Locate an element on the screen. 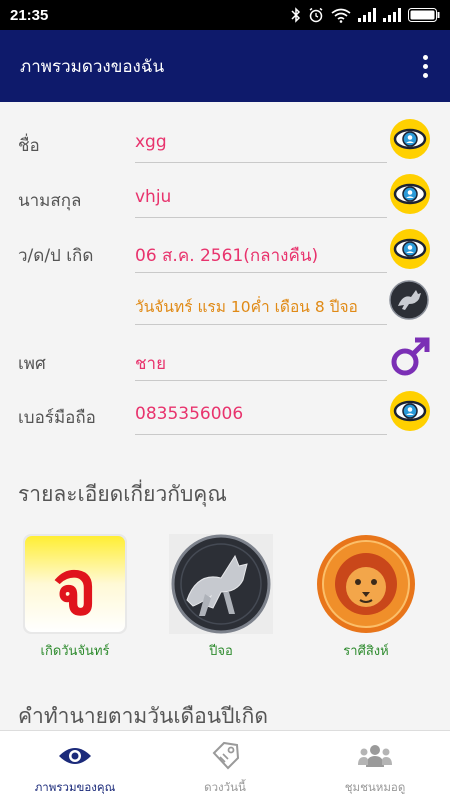  bottom-navigation: ภาพรวมของคุณ ดวงวันนี้ ชุมชนหมอดู is located at coordinates (225, 765).